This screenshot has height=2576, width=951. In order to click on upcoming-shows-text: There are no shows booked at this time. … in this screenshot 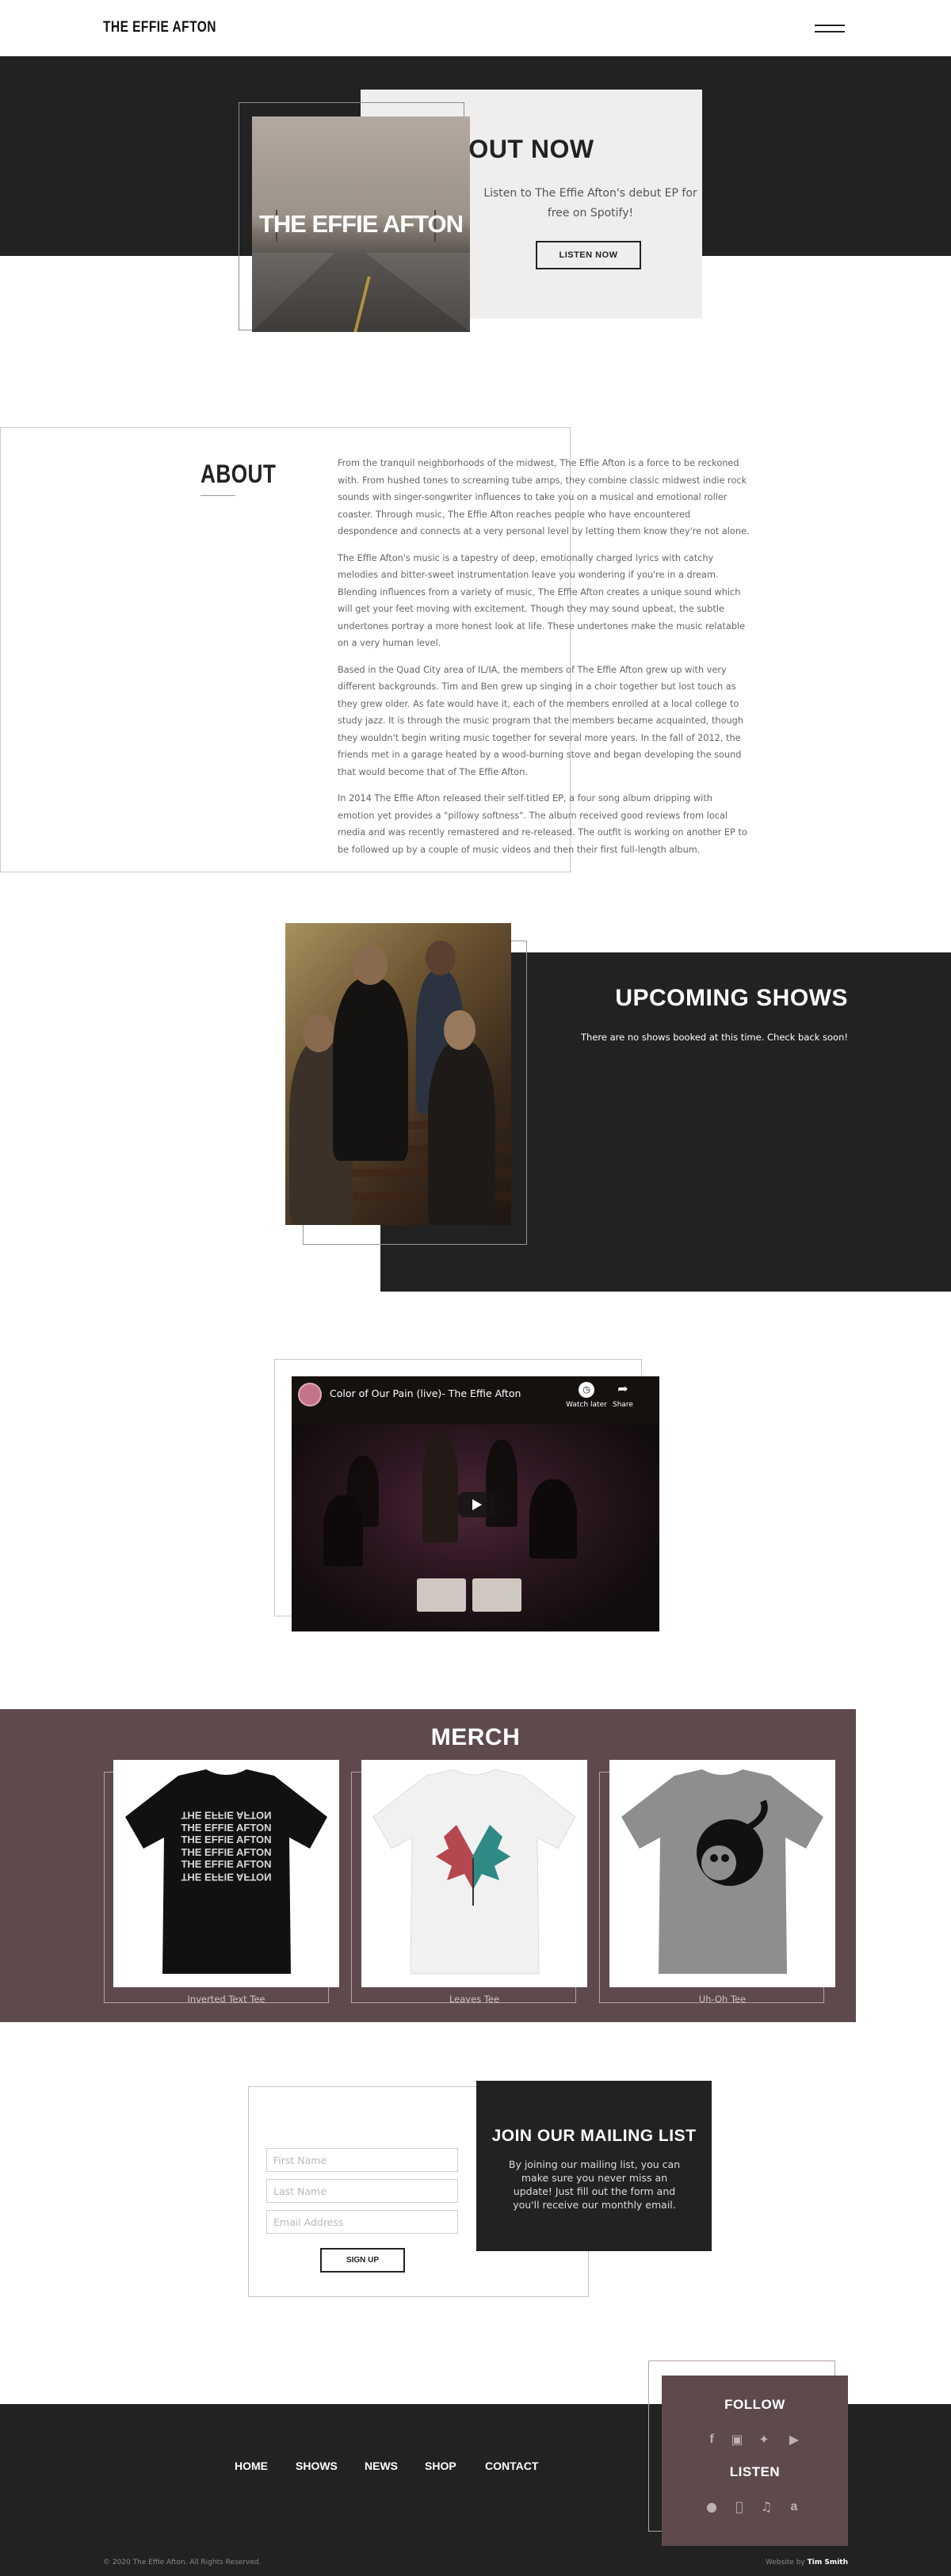, I will do `click(714, 1037)`.